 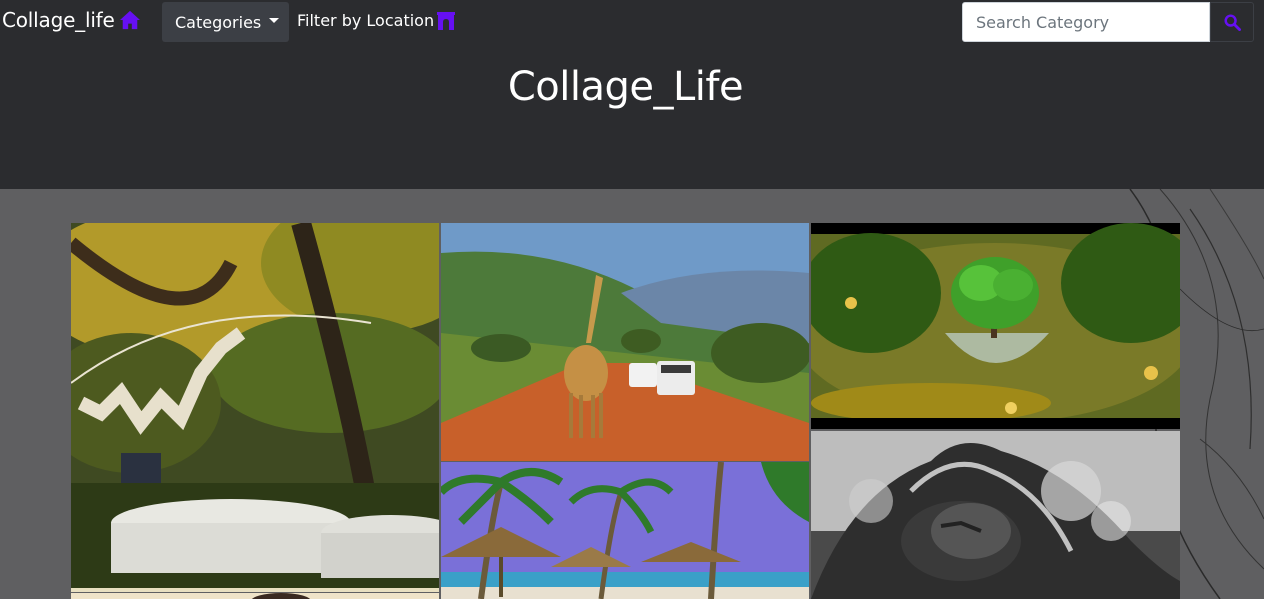 What do you see at coordinates (446, 20) in the screenshot?
I see `archway-icon` at bounding box center [446, 20].